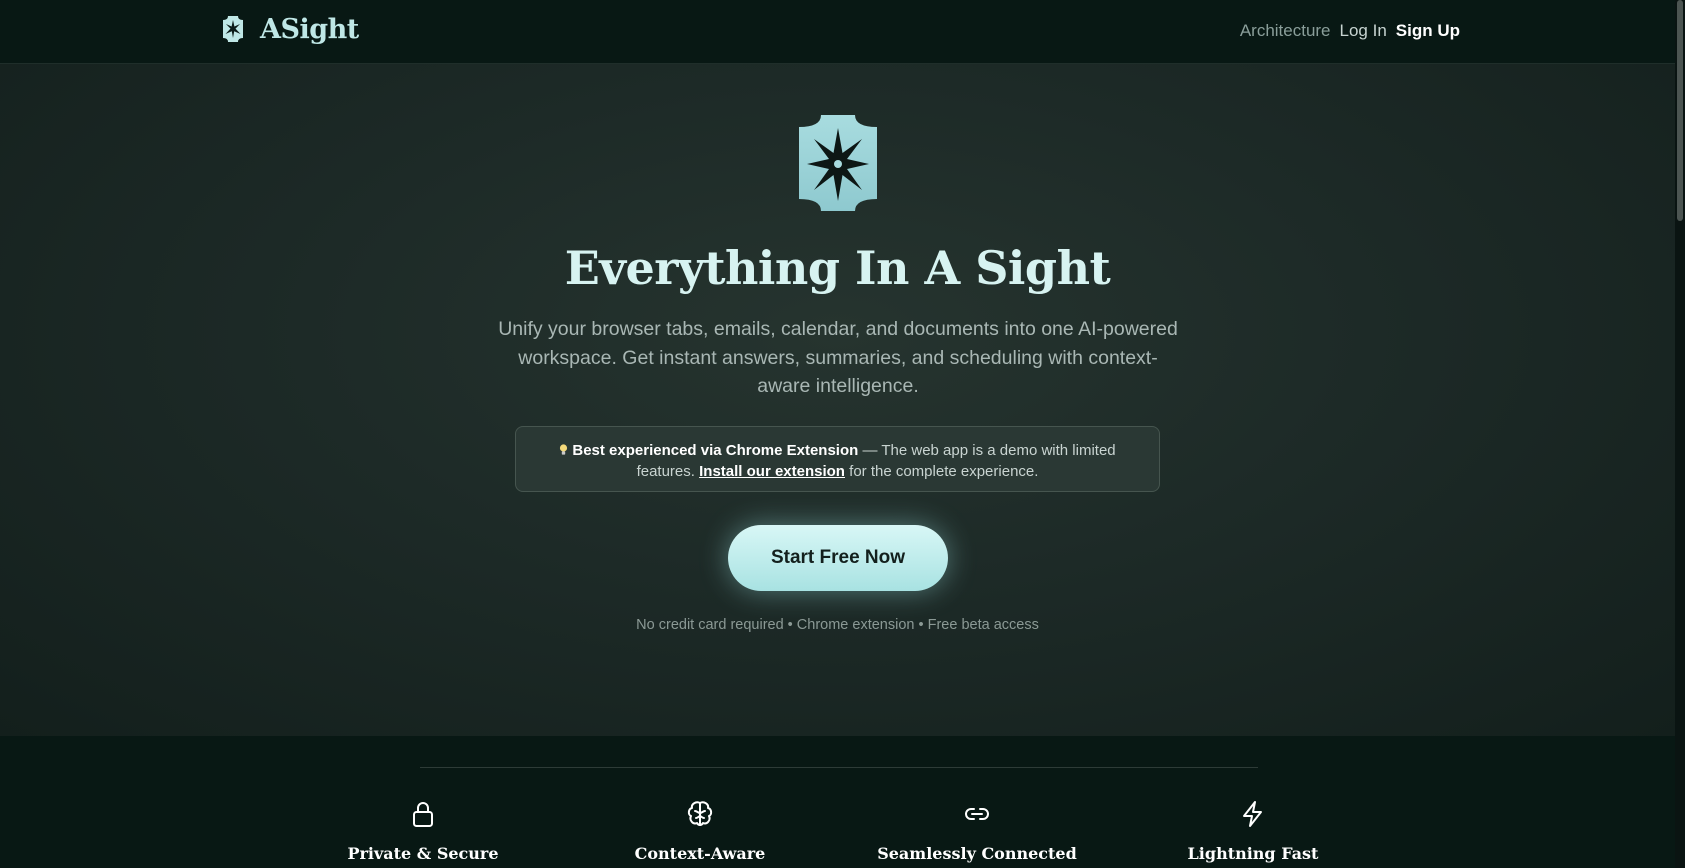 The height and width of the screenshot is (868, 1685). What do you see at coordinates (423, 853) in the screenshot?
I see `feature-title: Private & Secure` at bounding box center [423, 853].